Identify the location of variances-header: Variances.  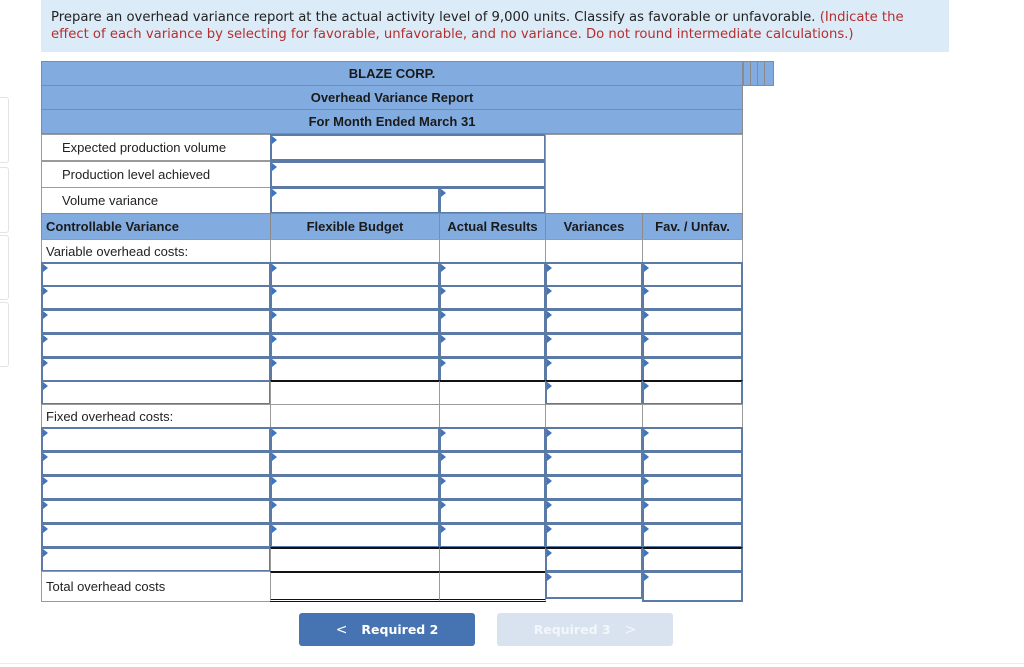
(594, 226).